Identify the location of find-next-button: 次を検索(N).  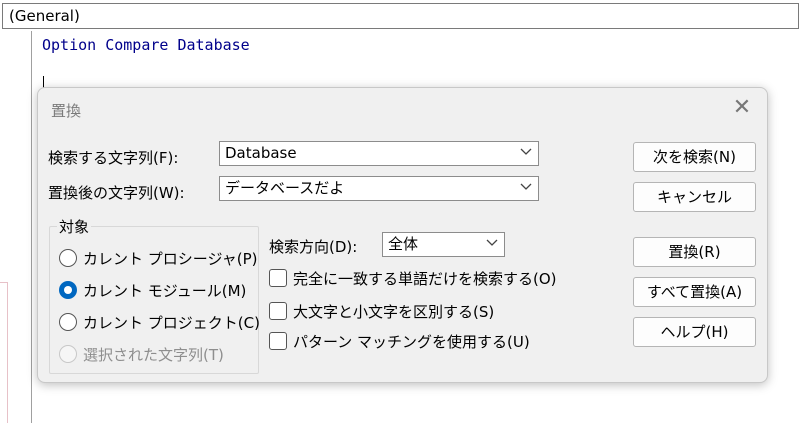
(694, 157).